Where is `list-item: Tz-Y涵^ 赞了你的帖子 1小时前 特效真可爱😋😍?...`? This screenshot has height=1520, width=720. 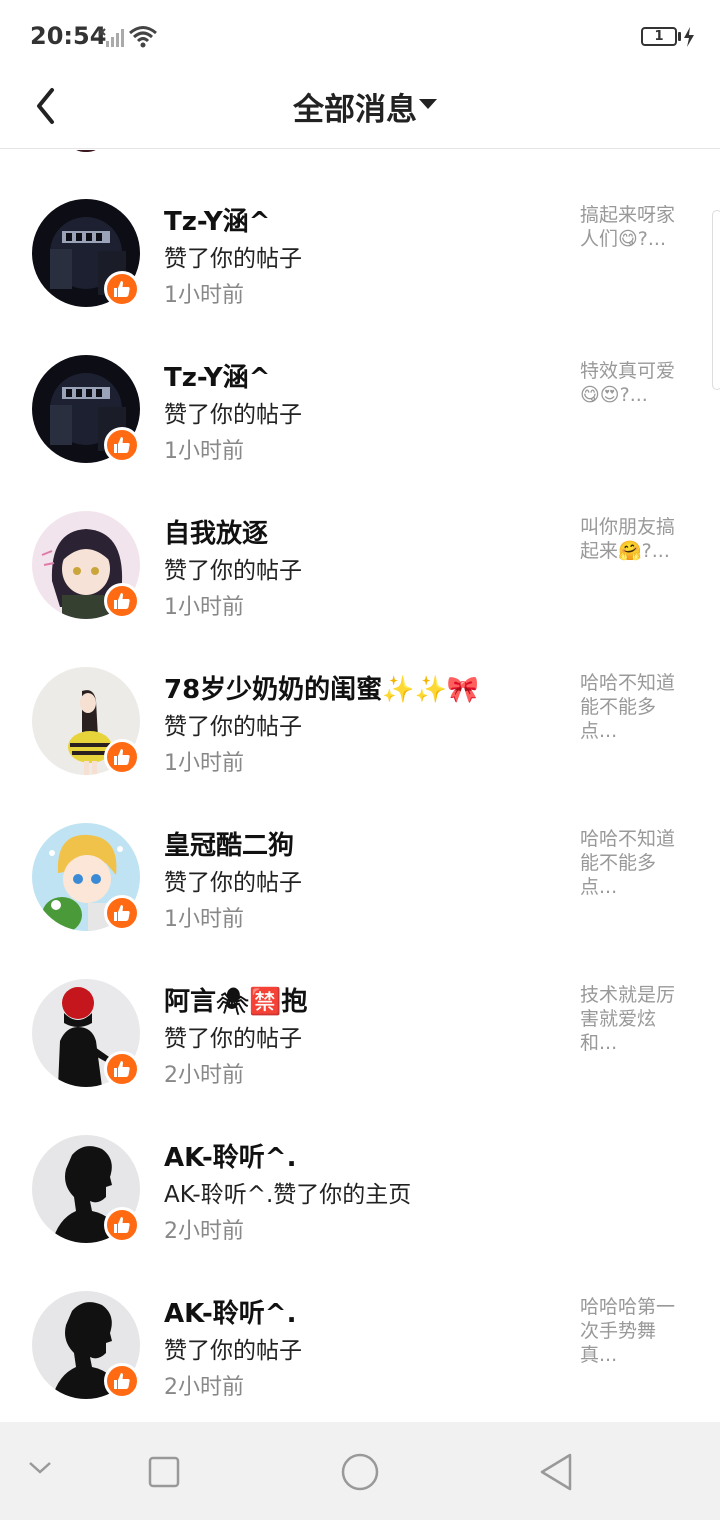 list-item: Tz-Y涵^ 赞了你的帖子 1小时前 特效真可爱😋😍?... is located at coordinates (360, 425).